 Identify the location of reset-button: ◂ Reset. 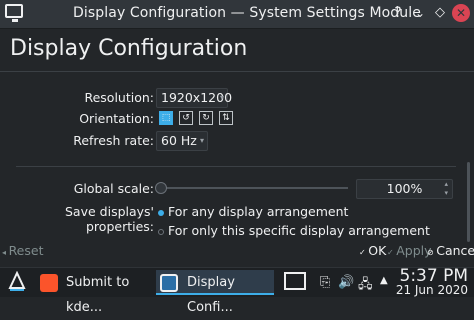
(22, 250).